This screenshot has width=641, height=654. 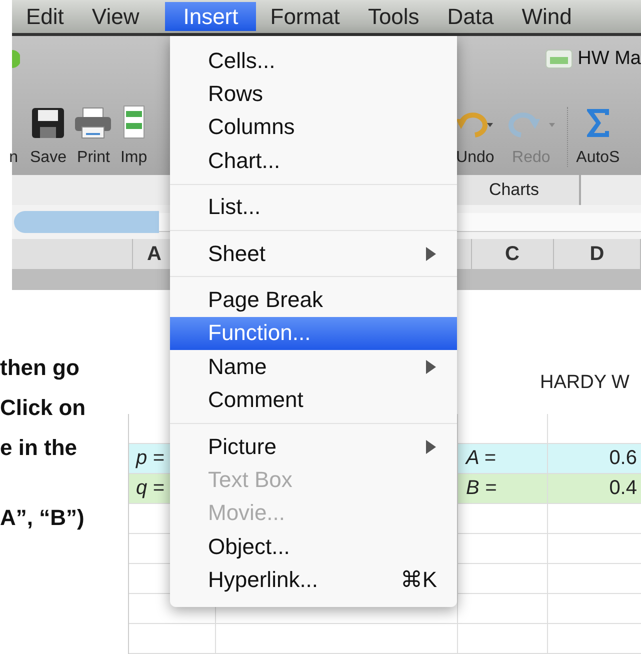 I want to click on toolbar-button: Imp, so click(x=134, y=136).